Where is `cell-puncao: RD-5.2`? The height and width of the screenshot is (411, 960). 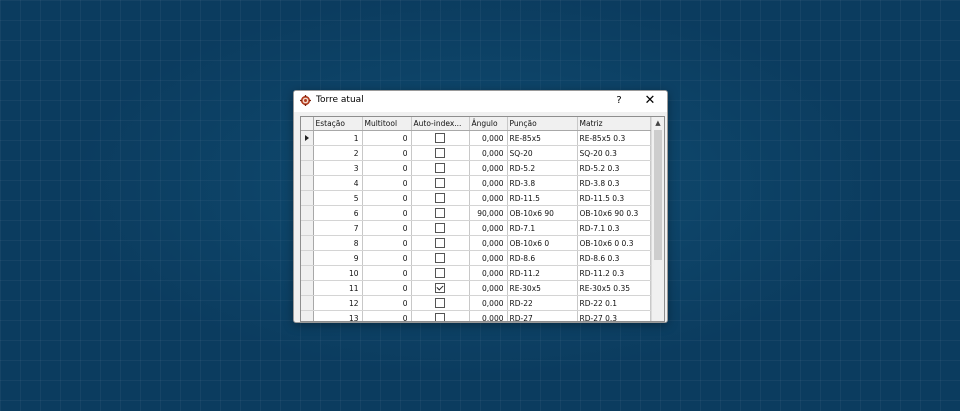 cell-puncao: RD-5.2 is located at coordinates (542, 168).